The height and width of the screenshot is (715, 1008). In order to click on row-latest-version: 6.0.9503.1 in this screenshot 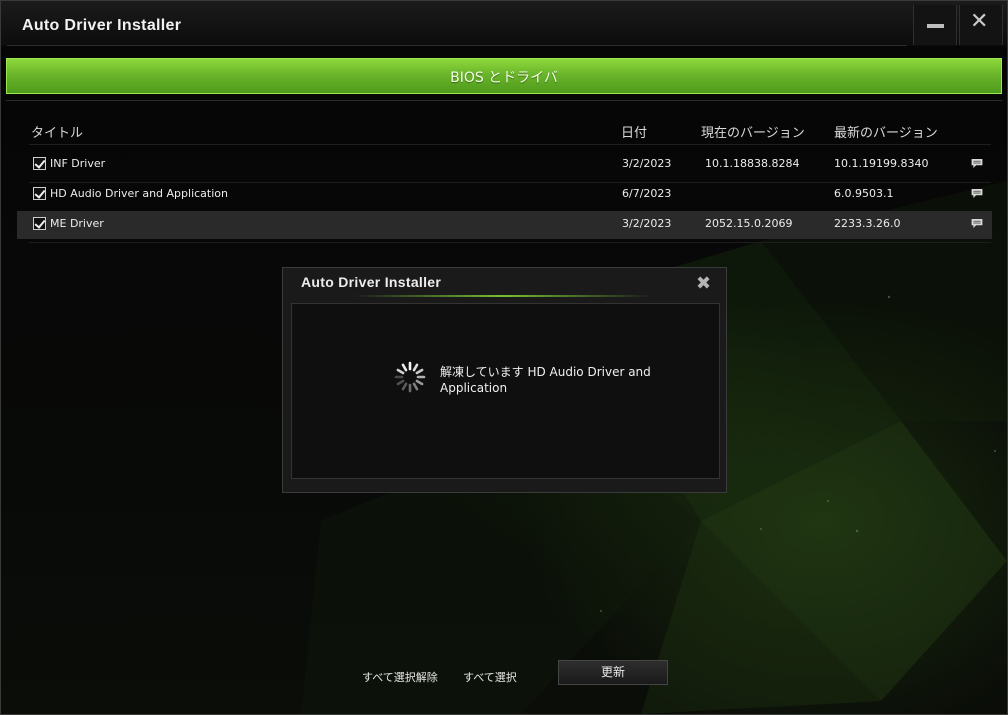, I will do `click(864, 193)`.